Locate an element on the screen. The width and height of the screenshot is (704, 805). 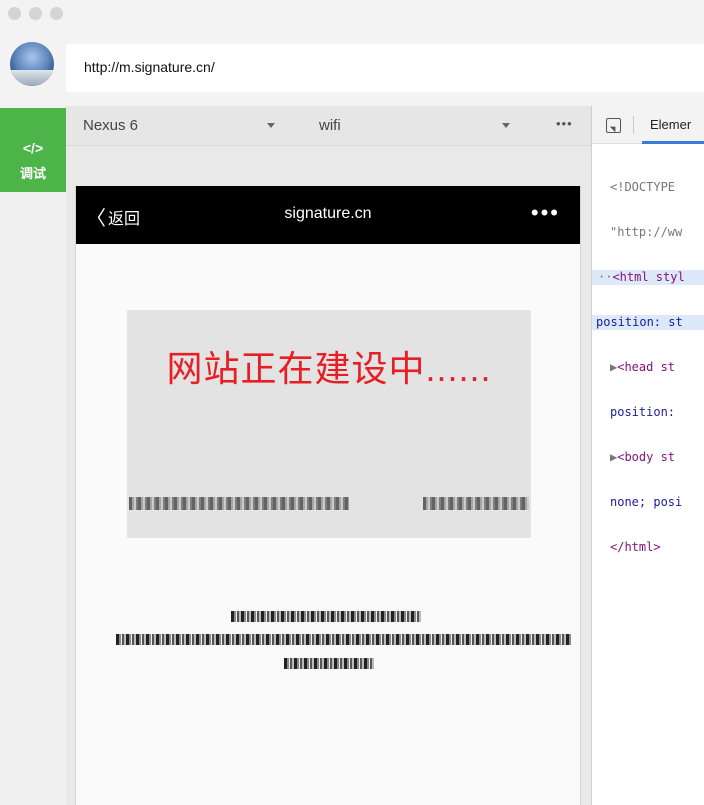
dom-line: <!DOCTYPE is located at coordinates (648, 187).